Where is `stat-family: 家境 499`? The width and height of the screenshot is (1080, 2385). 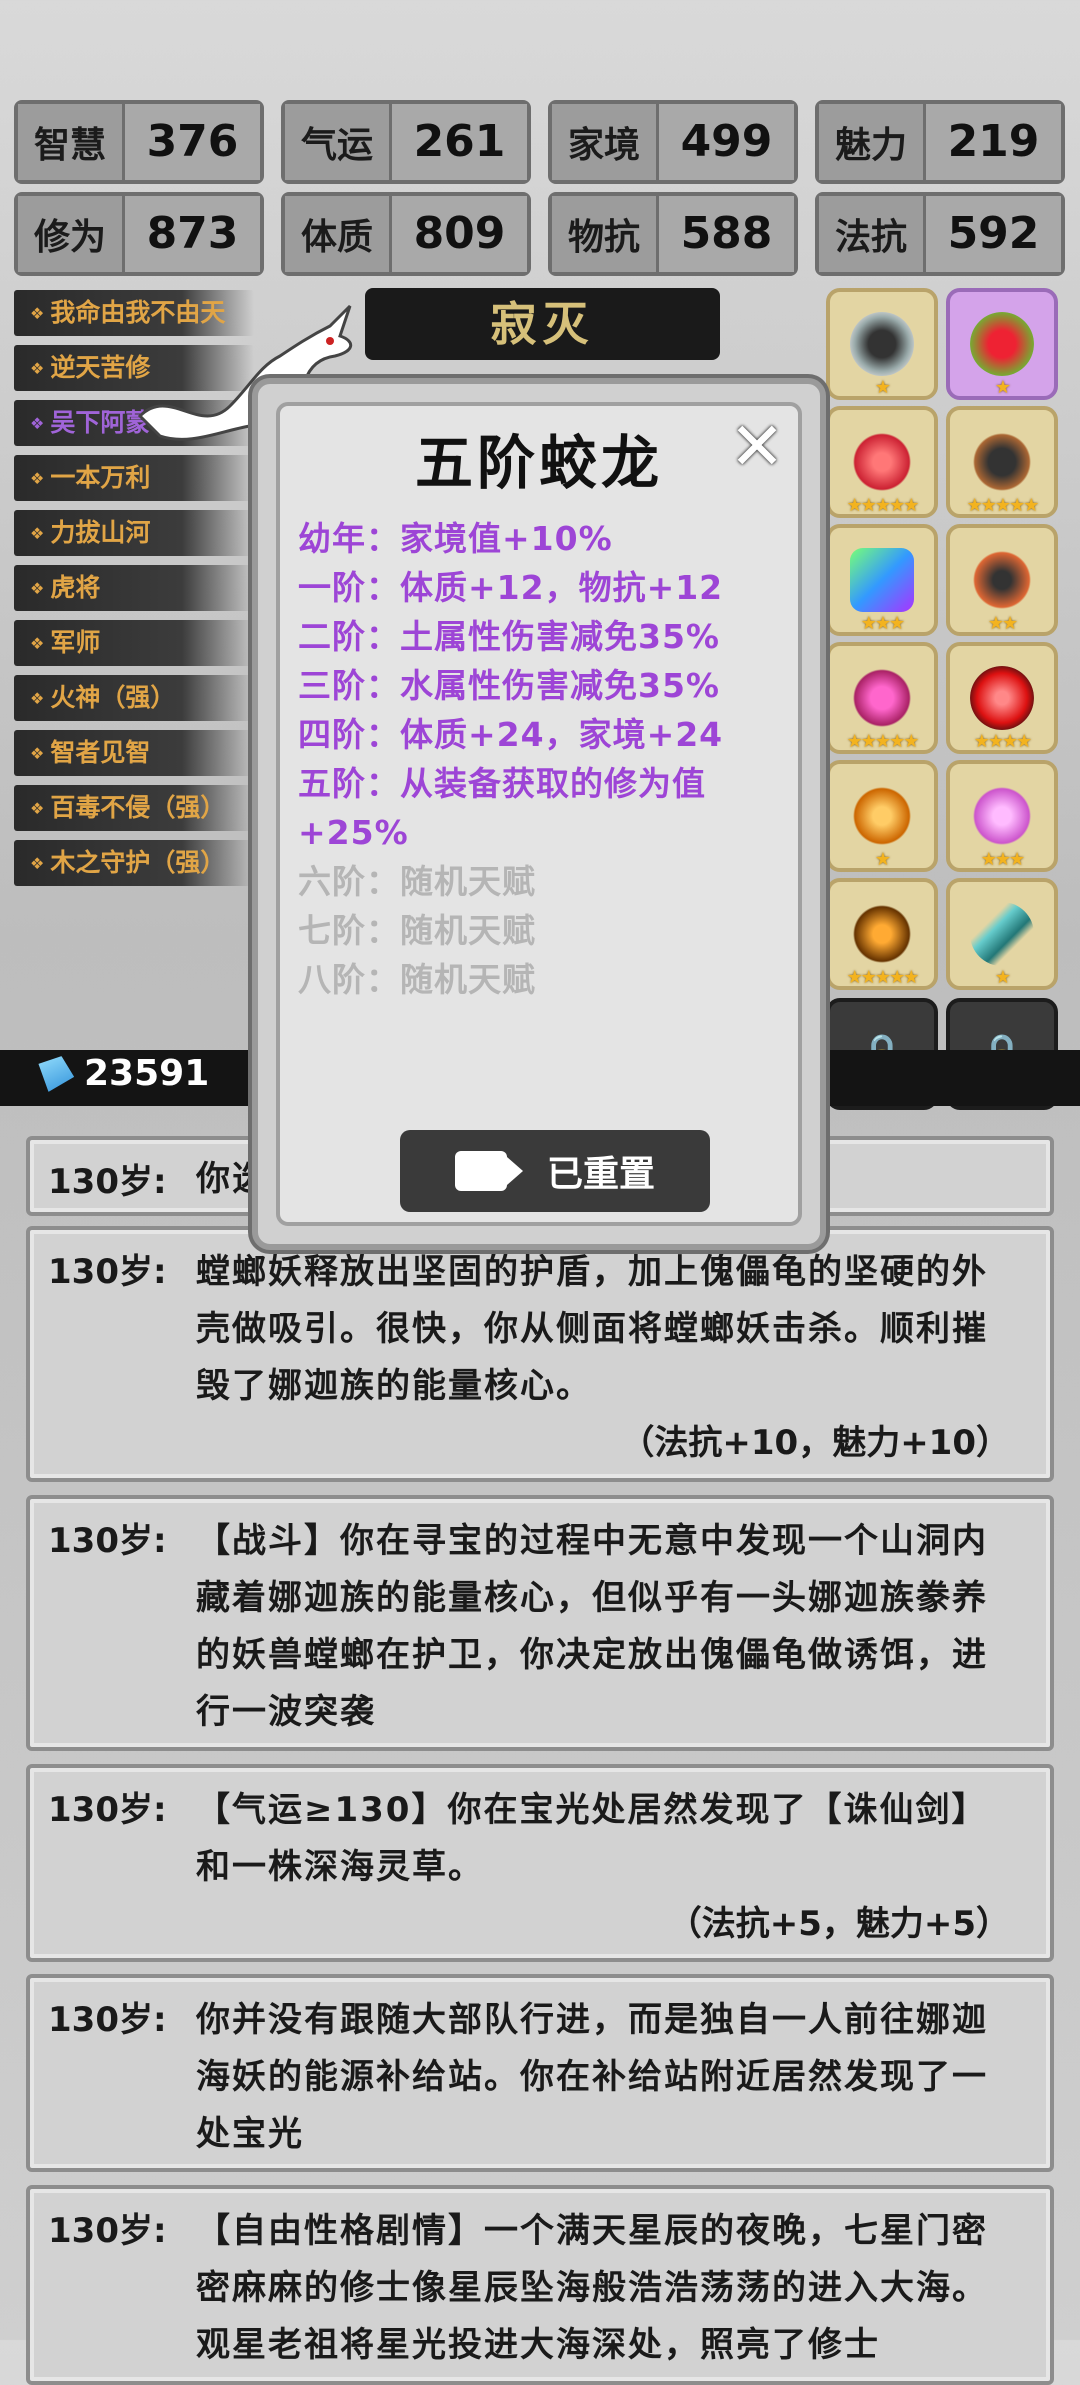
stat-family: 家境 499 is located at coordinates (673, 142).